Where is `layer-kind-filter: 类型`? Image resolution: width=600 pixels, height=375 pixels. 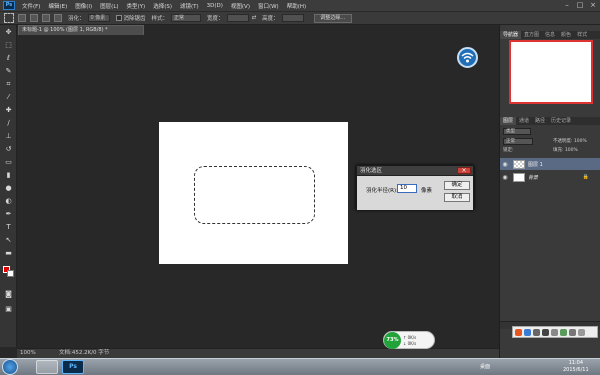 layer-kind-filter: 类型 is located at coordinates (517, 131).